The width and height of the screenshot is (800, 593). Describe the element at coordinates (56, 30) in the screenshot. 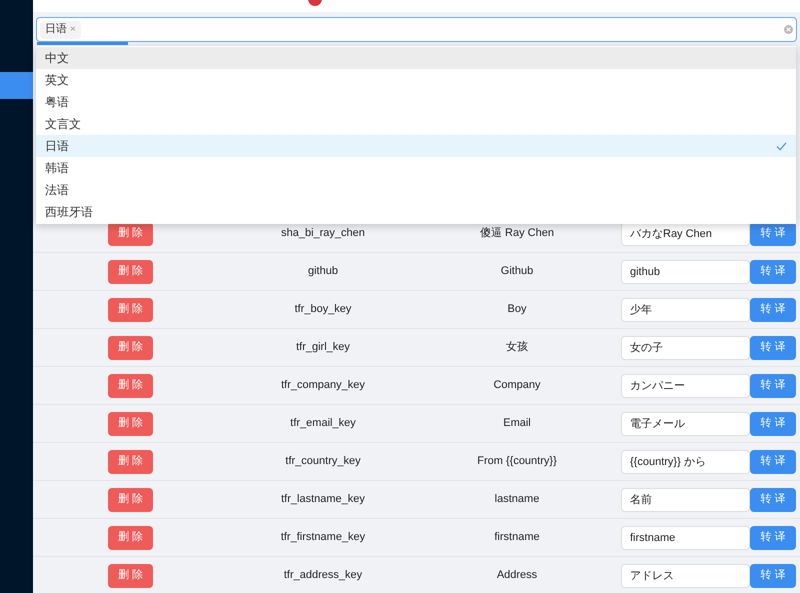

I see `tag-label: 日语` at that location.